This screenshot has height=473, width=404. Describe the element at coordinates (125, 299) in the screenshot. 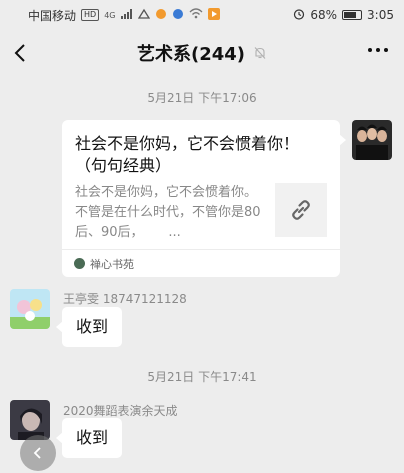

I see `sender-name: 王亭雯 18747121128` at that location.